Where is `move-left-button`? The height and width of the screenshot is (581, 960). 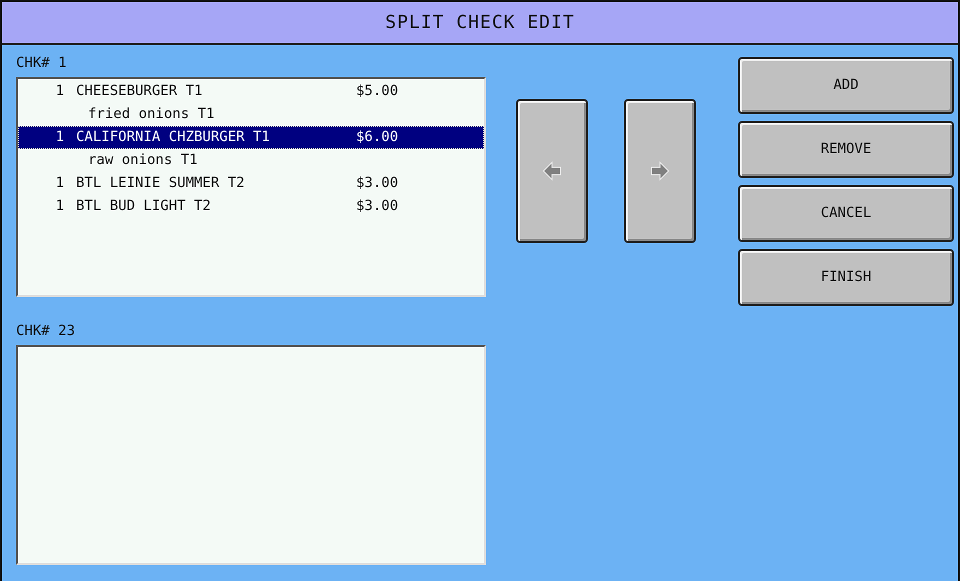 move-left-button is located at coordinates (552, 171).